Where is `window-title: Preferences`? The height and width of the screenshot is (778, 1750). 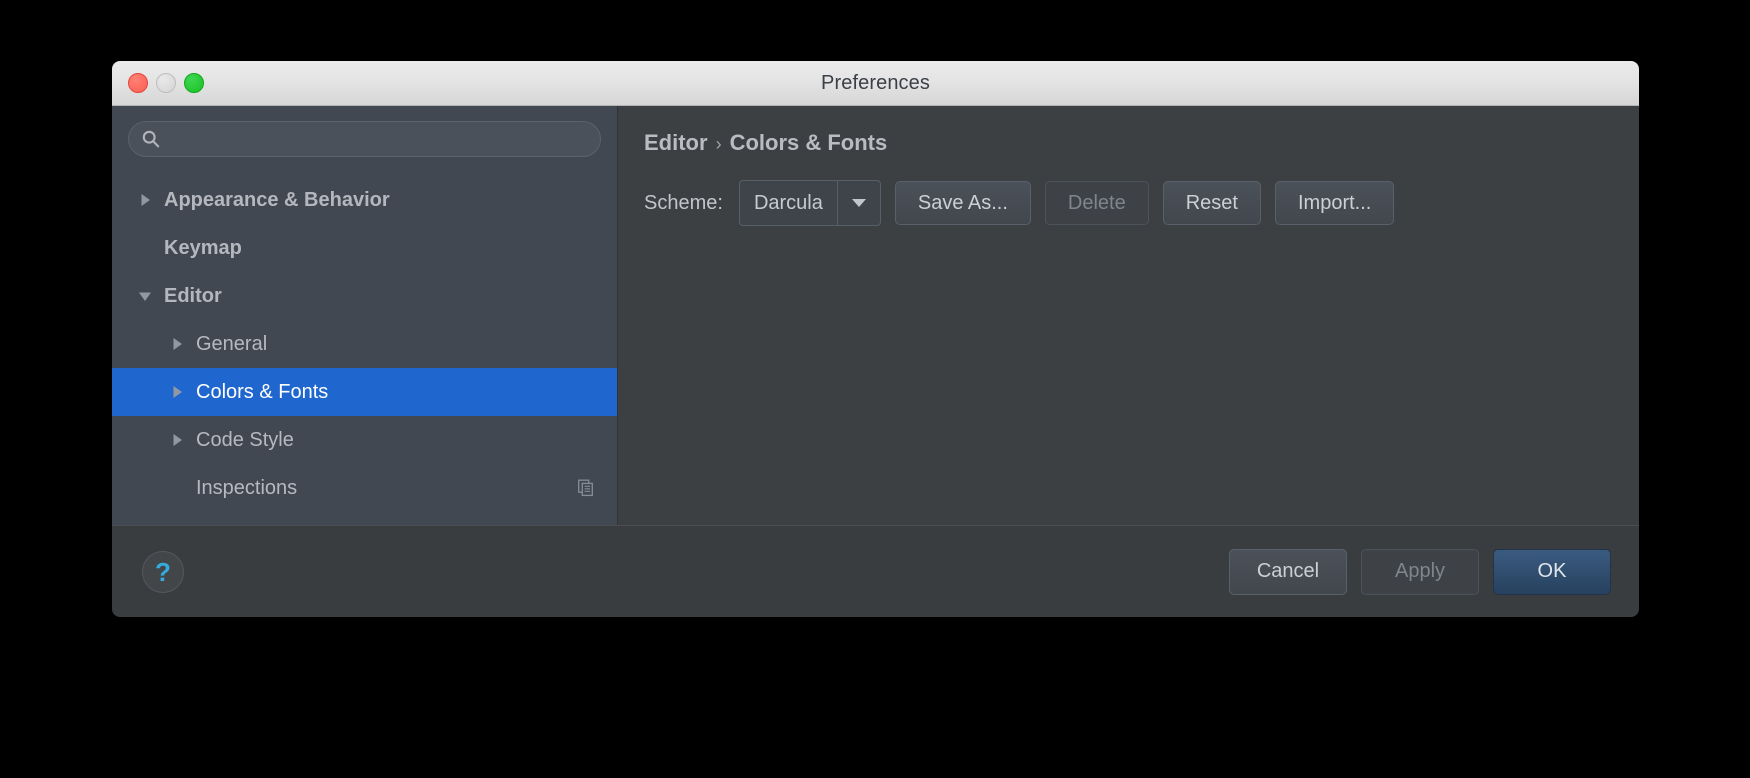
window-title: Preferences is located at coordinates (875, 82).